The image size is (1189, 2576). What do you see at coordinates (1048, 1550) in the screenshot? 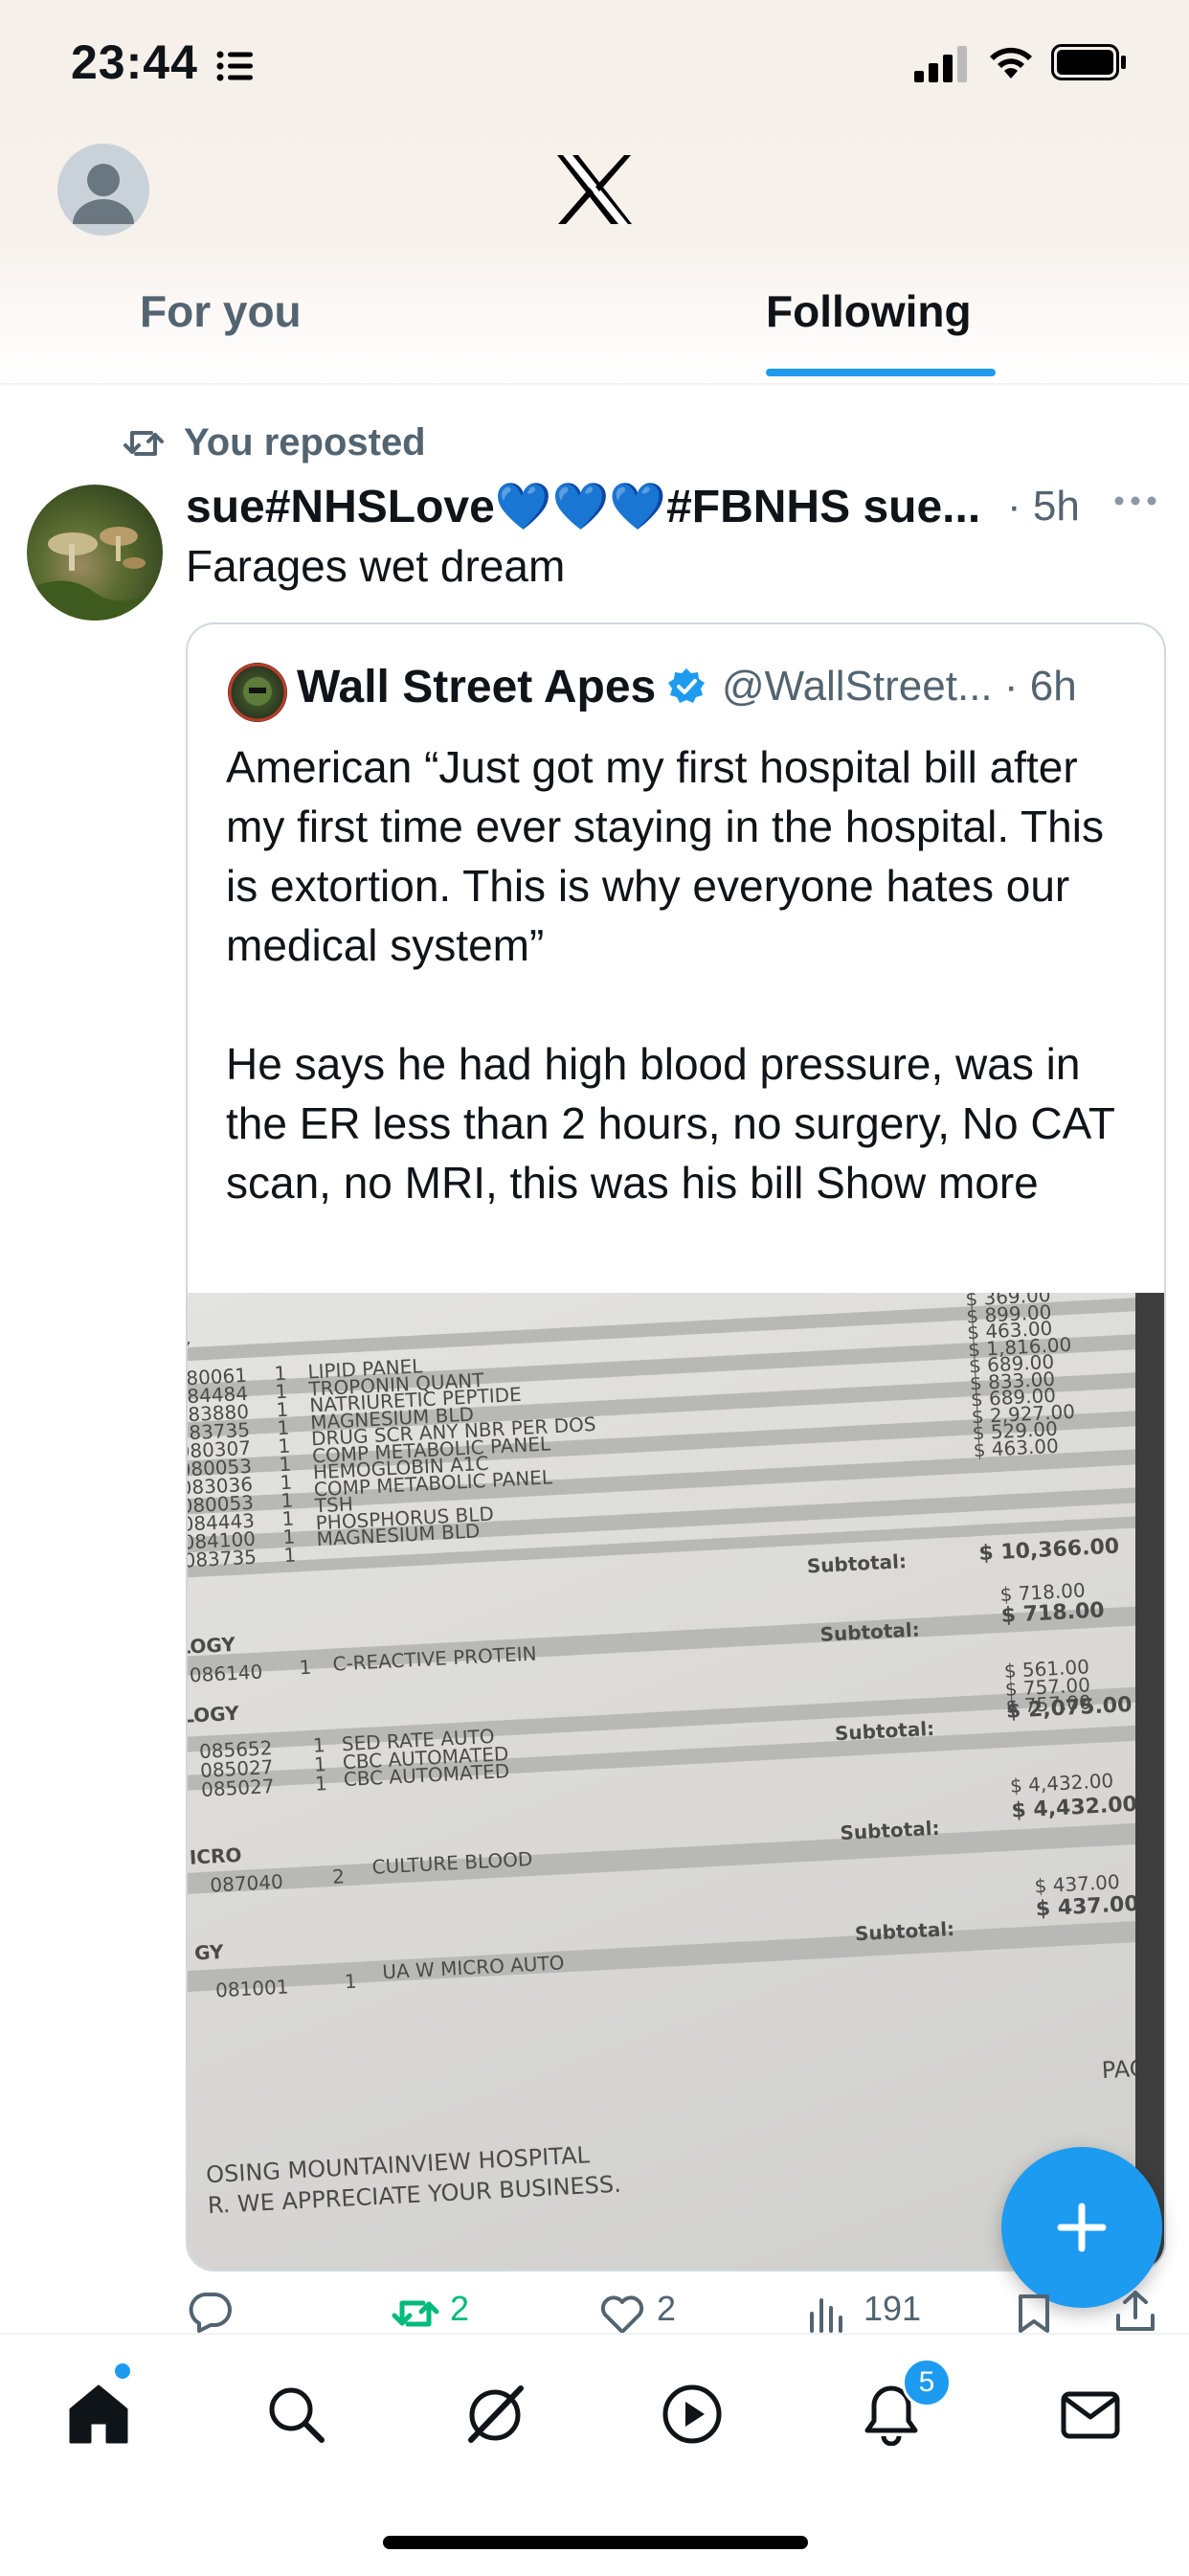
I see `bill-subtotal: $ 10,366.00` at bounding box center [1048, 1550].